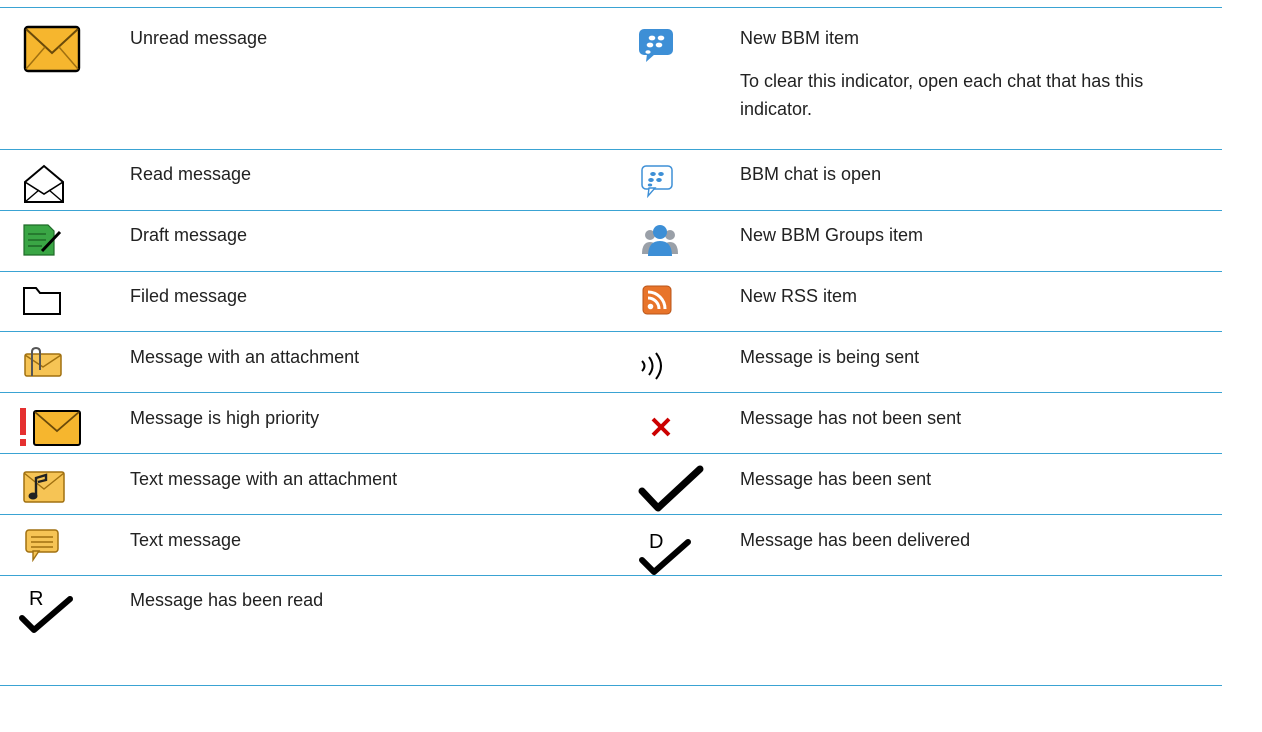  What do you see at coordinates (656, 542) in the screenshot?
I see `delivered-letter: D` at bounding box center [656, 542].